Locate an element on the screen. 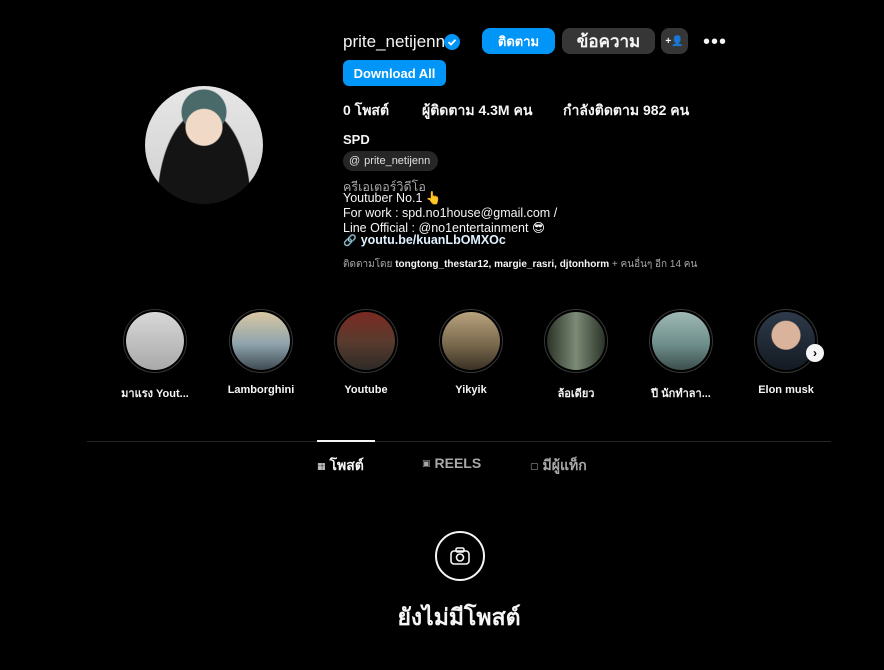  verified-badge-icon is located at coordinates (452, 42).